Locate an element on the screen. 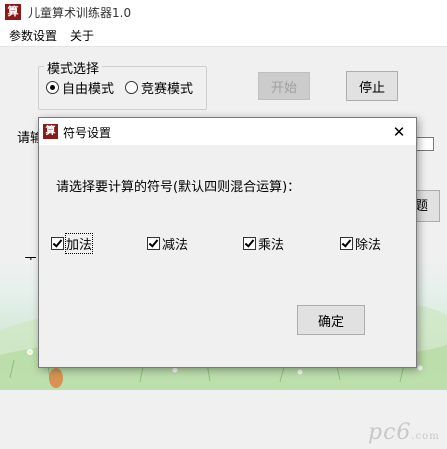  watermark-text: pc6 is located at coordinates (390, 432).